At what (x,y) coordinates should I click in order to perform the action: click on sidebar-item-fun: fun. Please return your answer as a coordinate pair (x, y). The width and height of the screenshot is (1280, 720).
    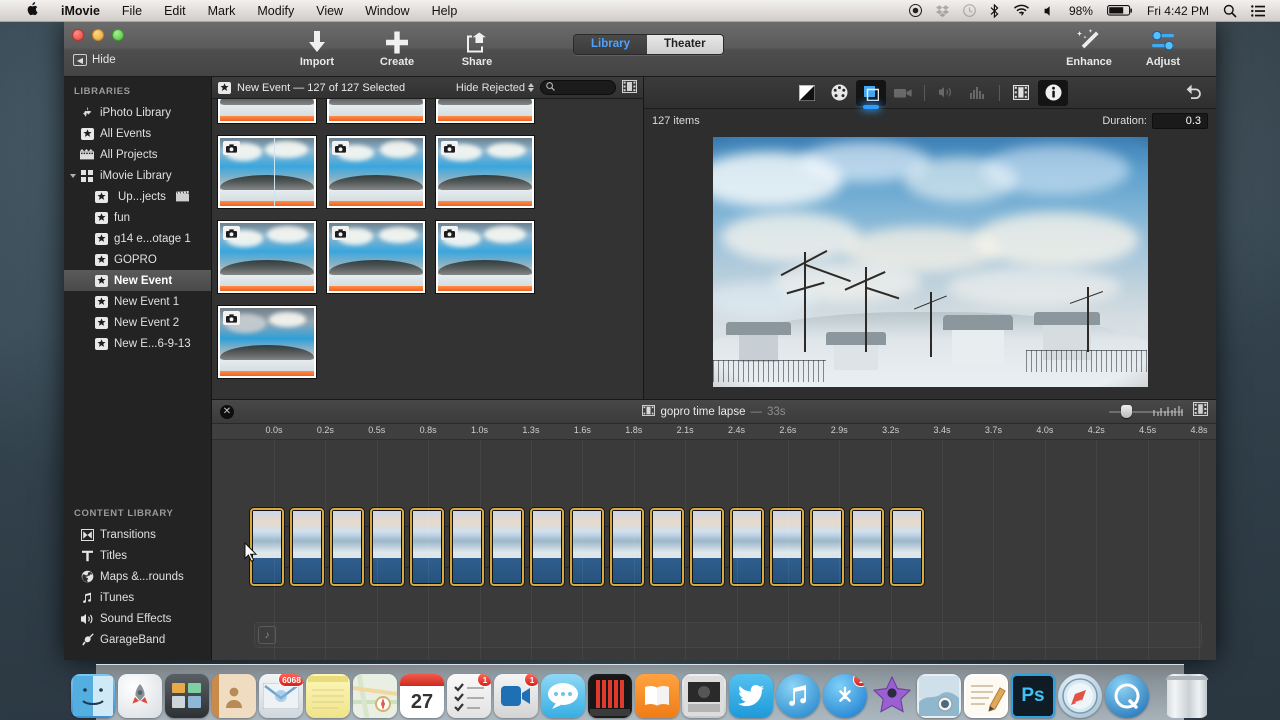
    Looking at the image, I should click on (137, 217).